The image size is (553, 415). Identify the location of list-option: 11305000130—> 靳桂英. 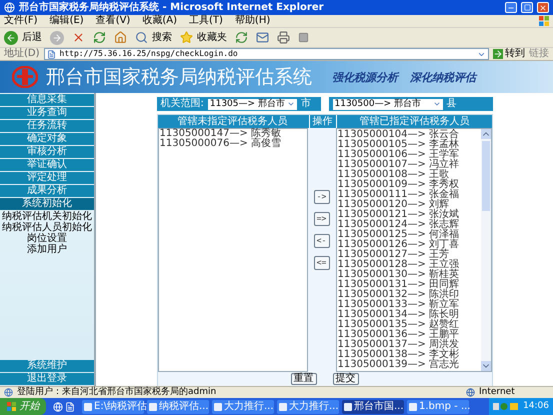
(408, 275).